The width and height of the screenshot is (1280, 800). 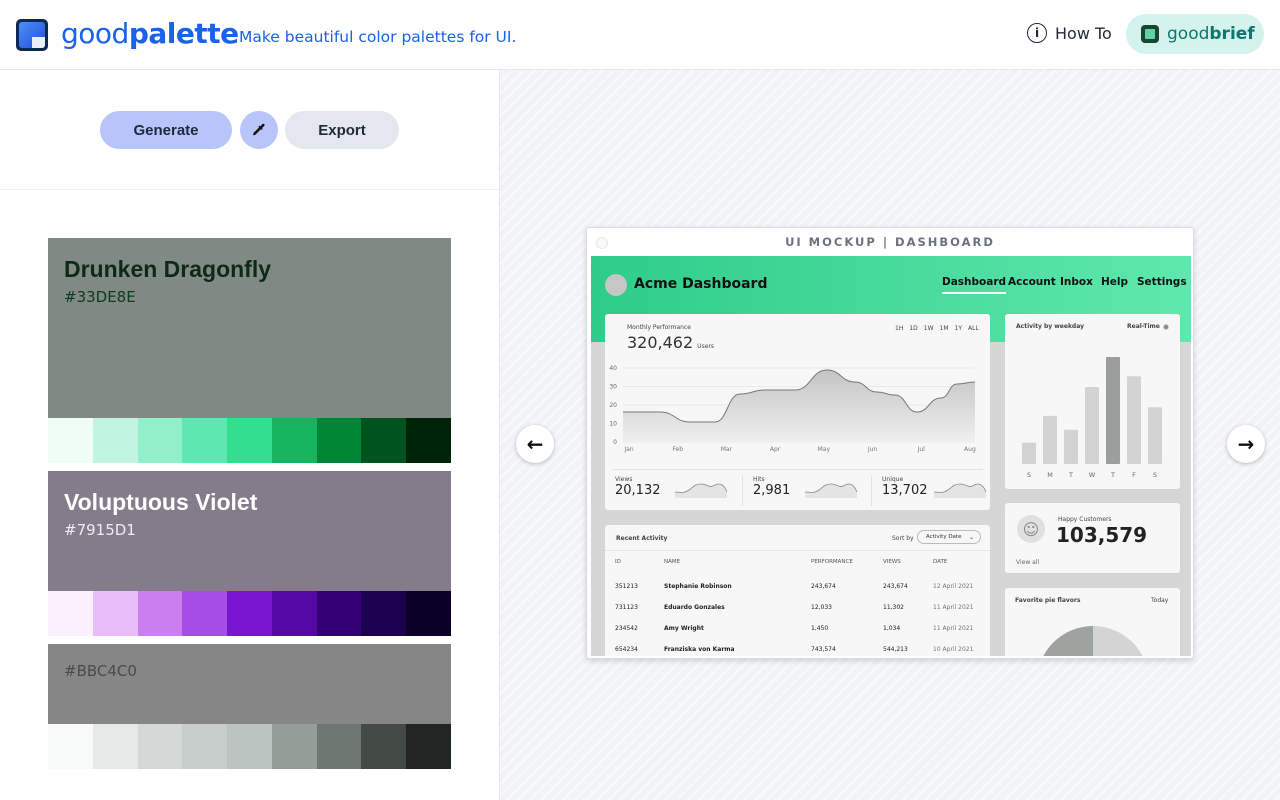 I want to click on how-to-link: i How To, so click(x=1069, y=33).